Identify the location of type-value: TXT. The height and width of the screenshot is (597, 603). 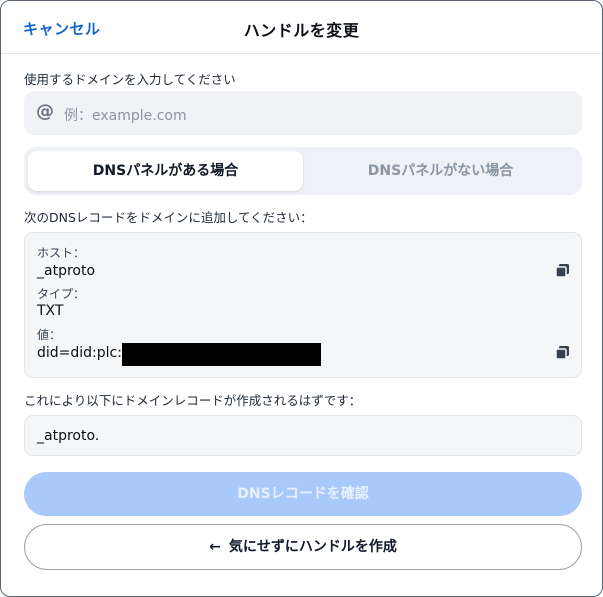
(50, 311).